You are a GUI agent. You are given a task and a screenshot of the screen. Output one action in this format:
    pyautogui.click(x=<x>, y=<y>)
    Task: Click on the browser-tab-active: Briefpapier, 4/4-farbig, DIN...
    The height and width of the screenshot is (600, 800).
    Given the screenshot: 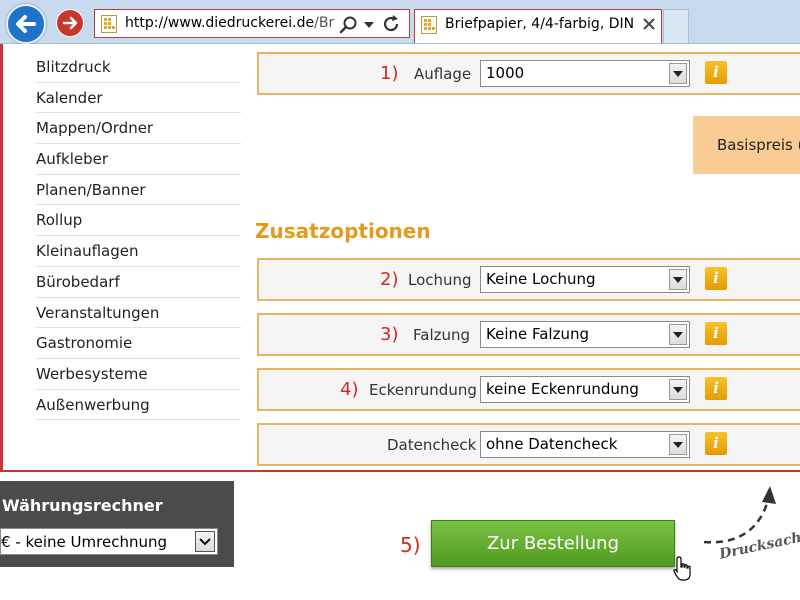 What is the action you would take?
    pyautogui.click(x=538, y=26)
    